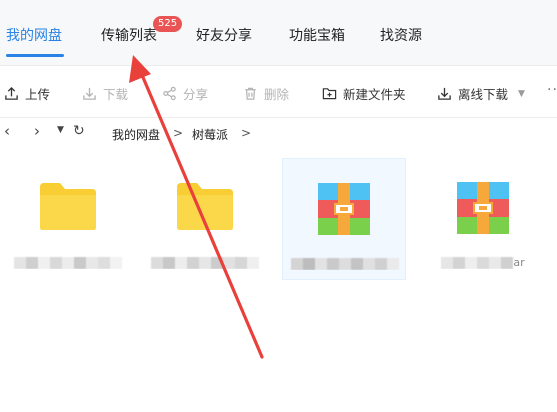  What do you see at coordinates (79, 131) in the screenshot?
I see `refresh-icon: ↻` at bounding box center [79, 131].